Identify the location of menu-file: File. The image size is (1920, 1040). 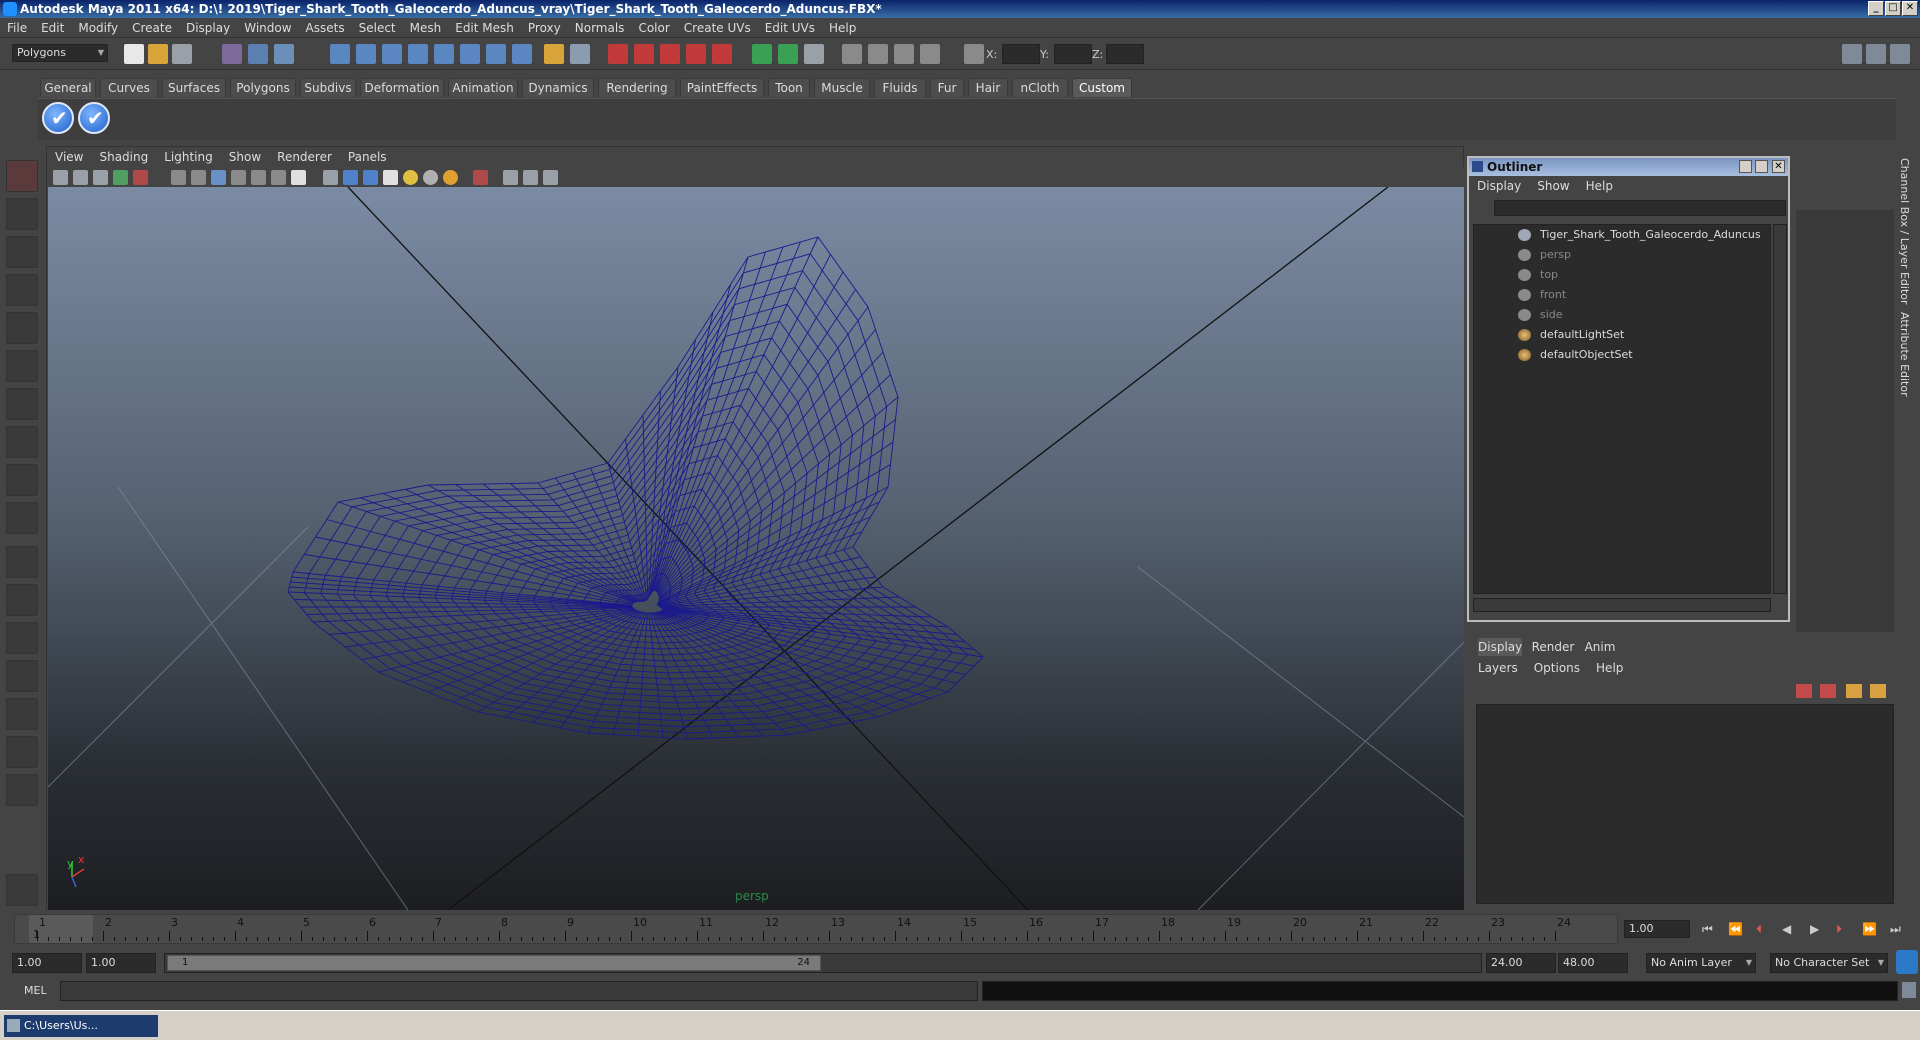
(17, 28).